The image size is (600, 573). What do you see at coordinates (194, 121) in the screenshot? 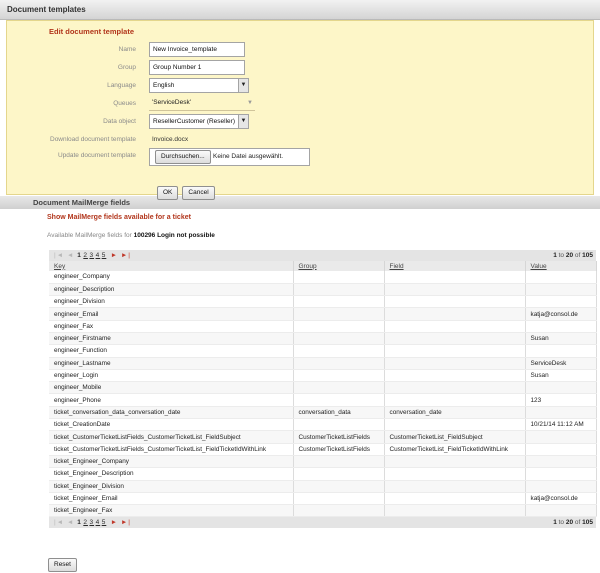
I see `data-object-value: ResellerCustomer (Reseller)` at bounding box center [194, 121].